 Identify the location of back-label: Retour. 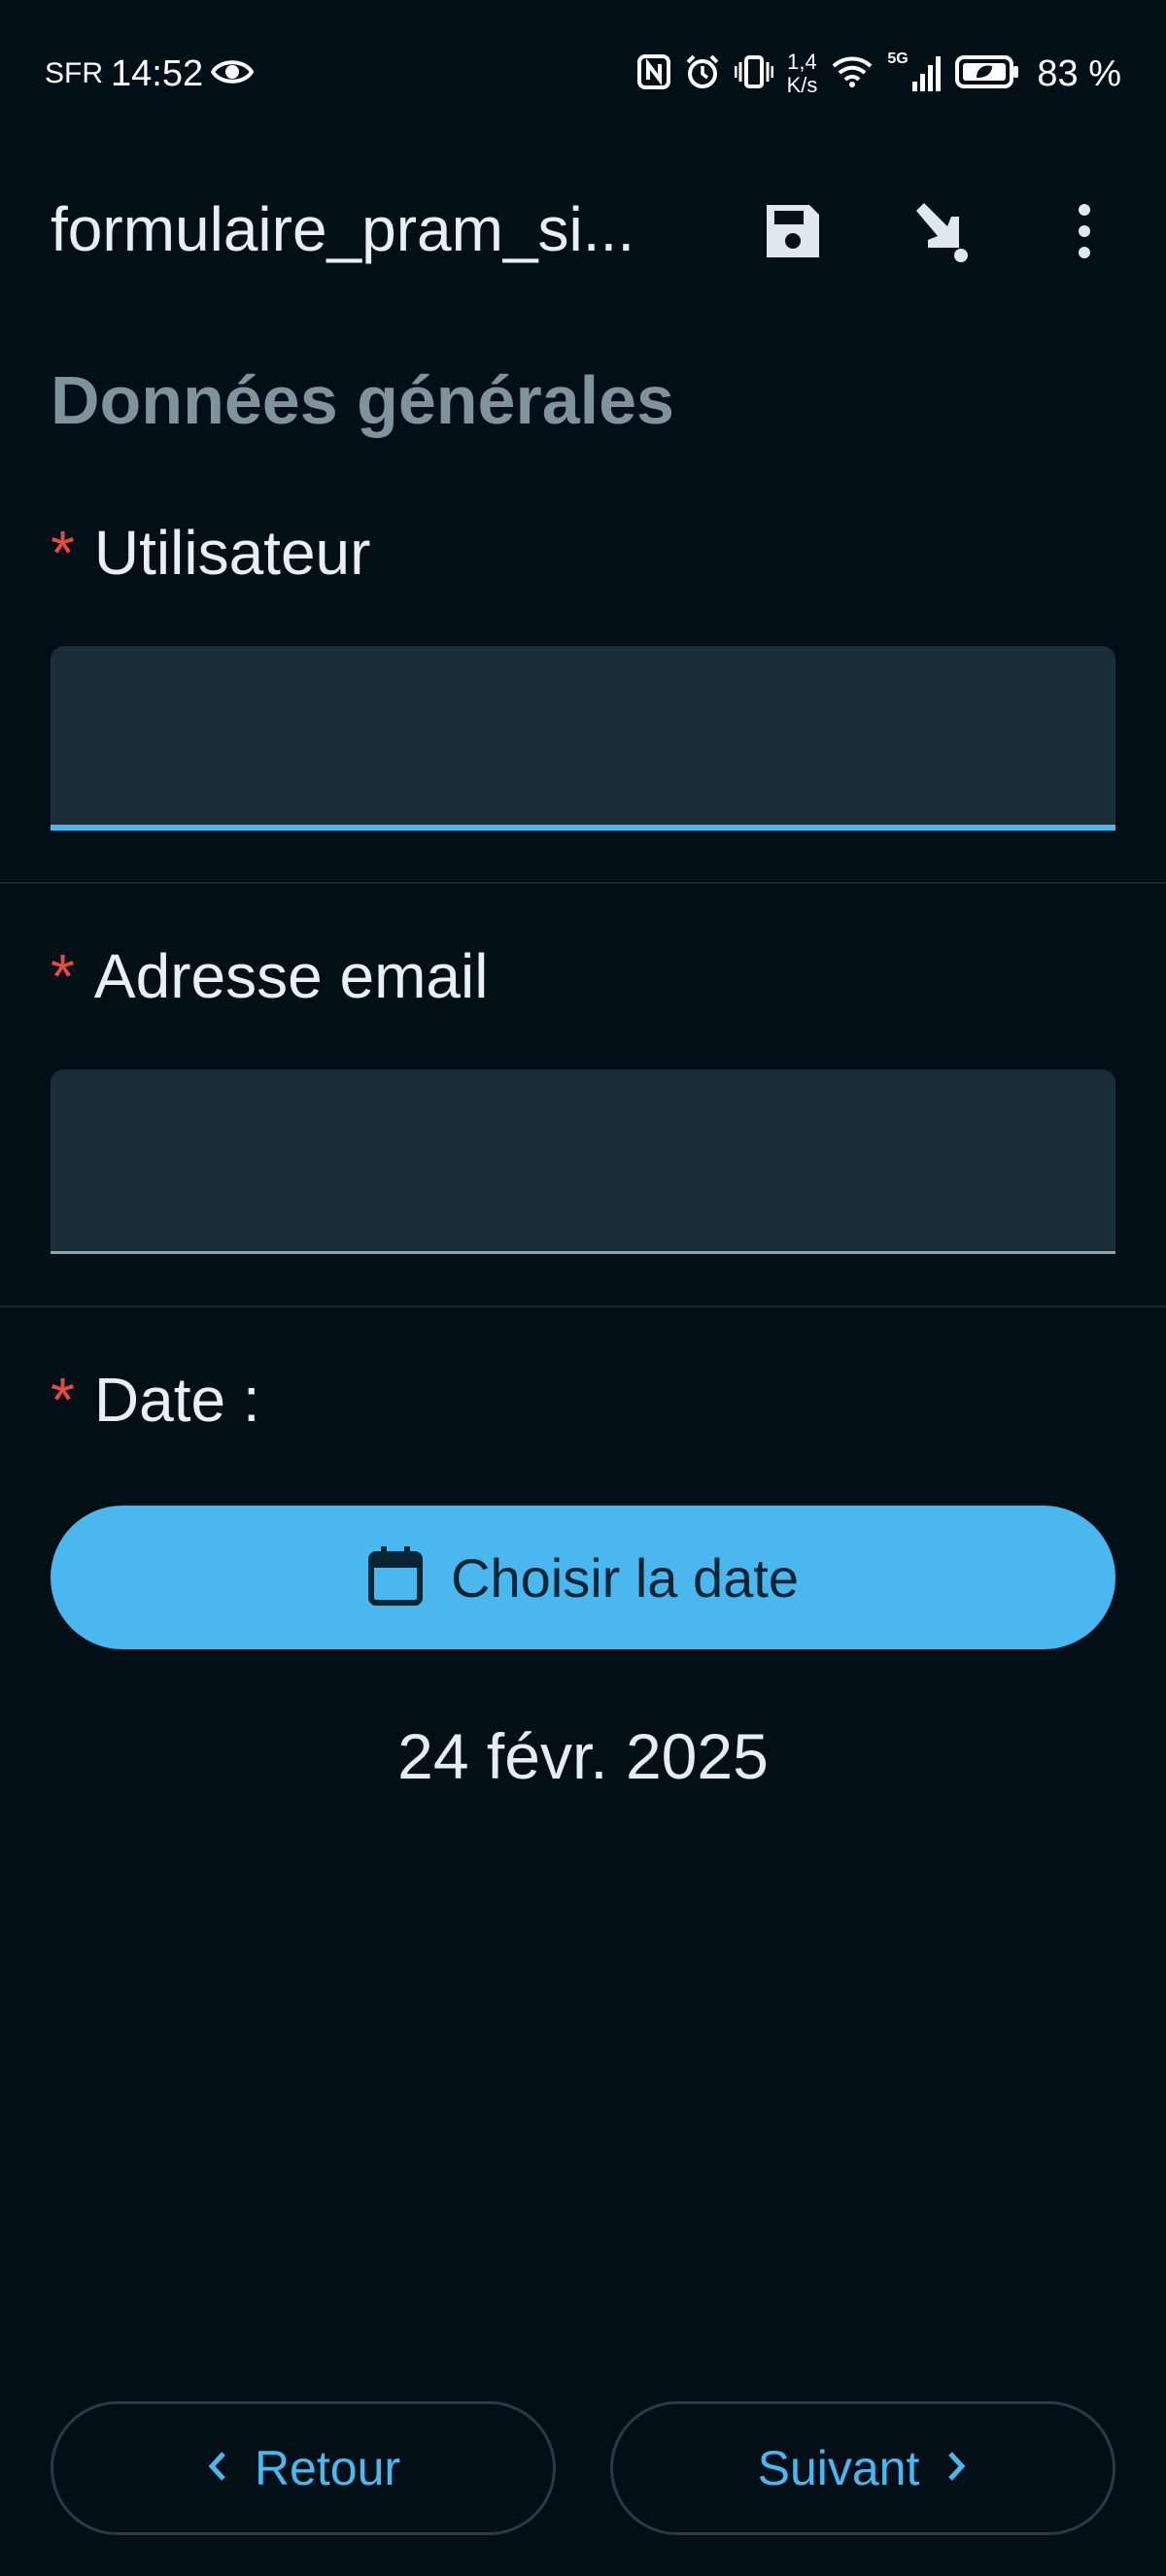
(327, 2468).